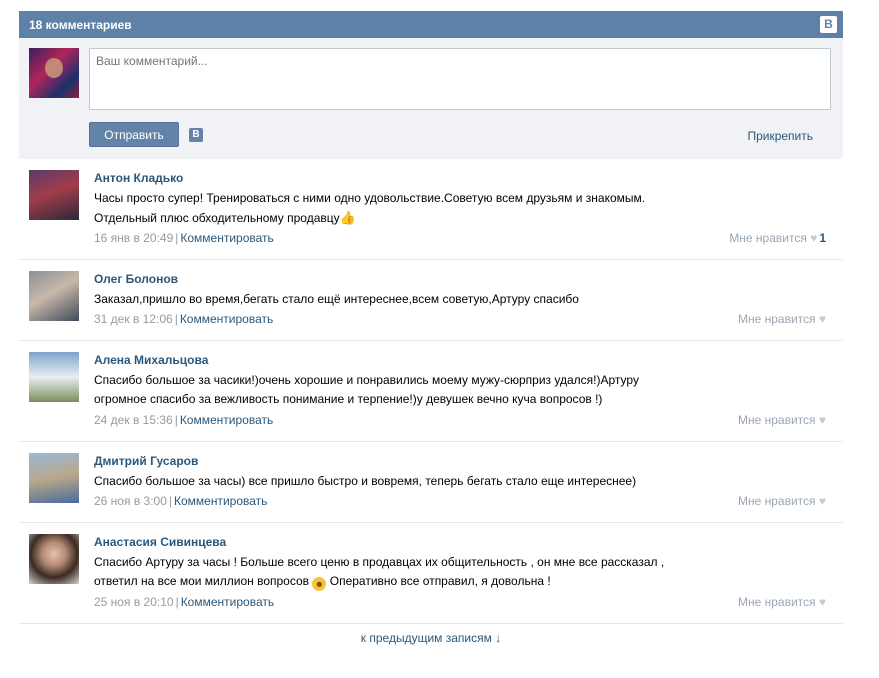 Image resolution: width=879 pixels, height=678 pixels. Describe the element at coordinates (134, 134) in the screenshot. I see `send-button: Отправить` at that location.